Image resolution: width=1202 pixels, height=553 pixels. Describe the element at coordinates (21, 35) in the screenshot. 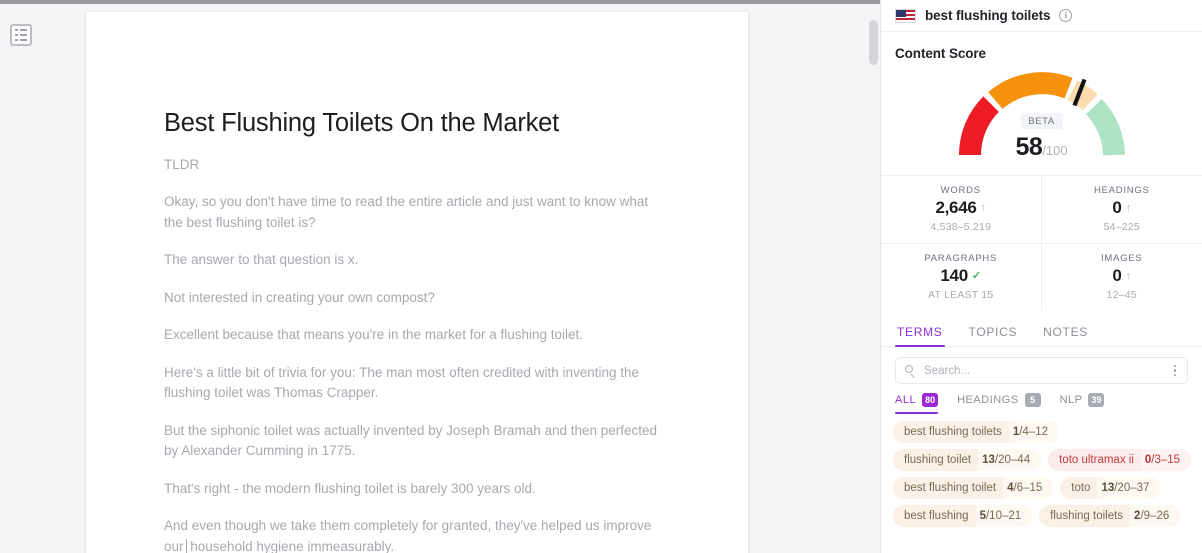

I see `list-outline-icon` at that location.